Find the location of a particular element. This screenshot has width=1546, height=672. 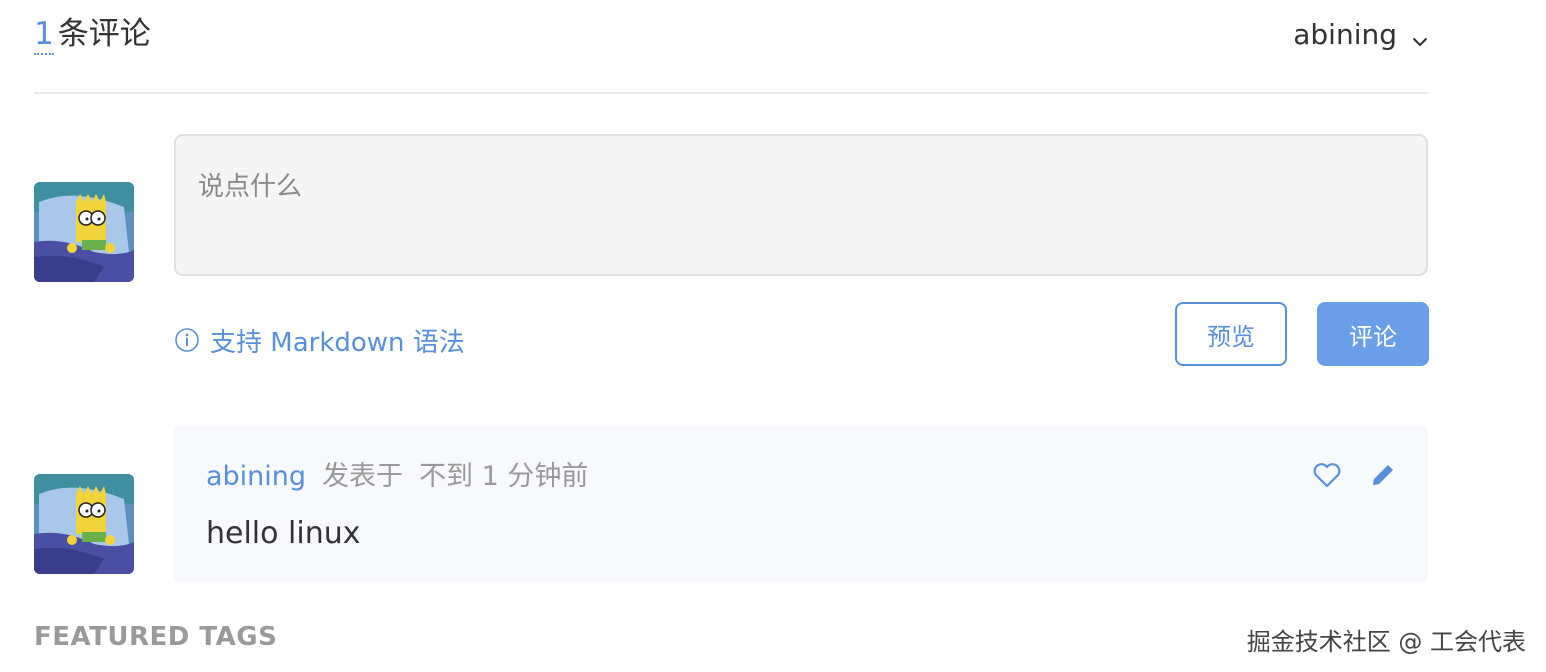

comment-count: 1 条评论 is located at coordinates (92, 34).